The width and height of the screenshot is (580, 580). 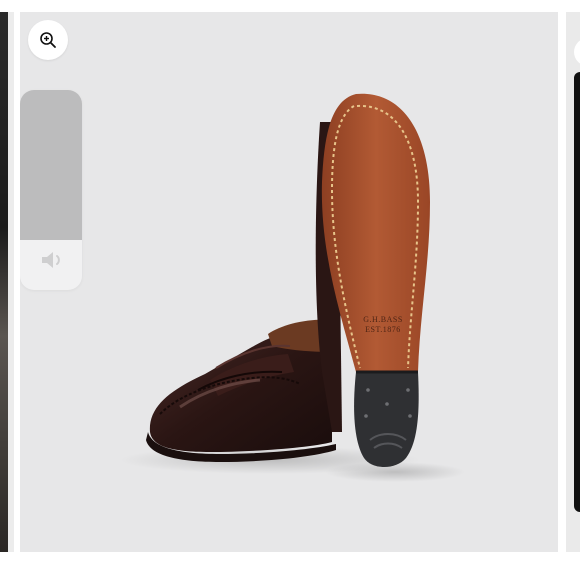 I want to click on speaker-icon, so click(x=51, y=260).